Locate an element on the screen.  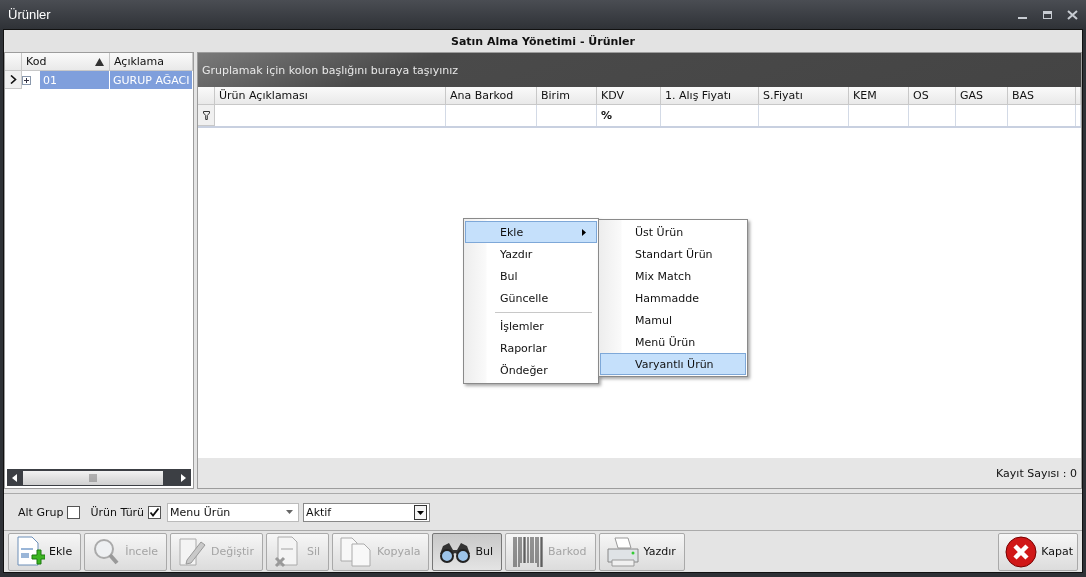
form-title: Satın Alma Yönetimi - Ürünler is located at coordinates (543, 41).